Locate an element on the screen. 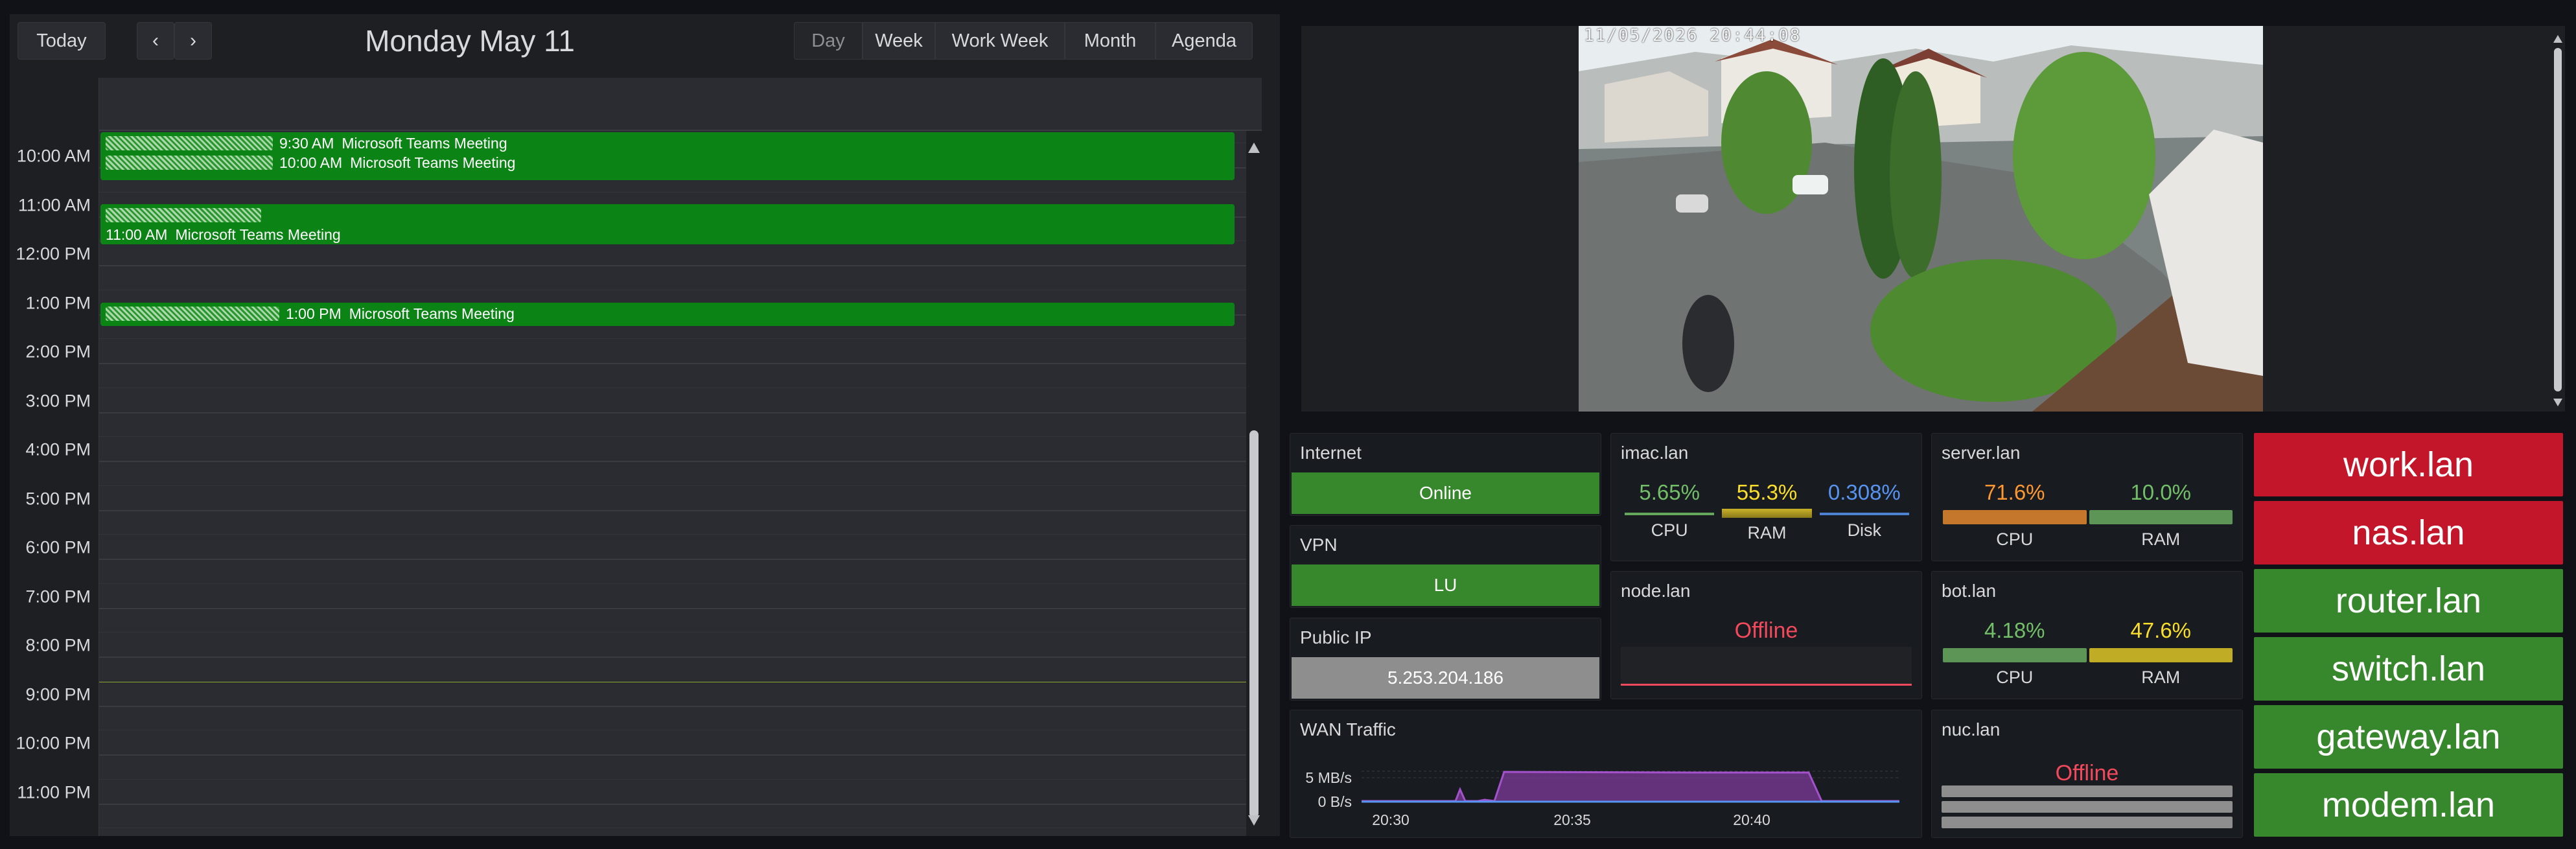 Image resolution: width=2576 pixels, height=849 pixels. time-slot-label: 2:00 PM is located at coordinates (58, 352).